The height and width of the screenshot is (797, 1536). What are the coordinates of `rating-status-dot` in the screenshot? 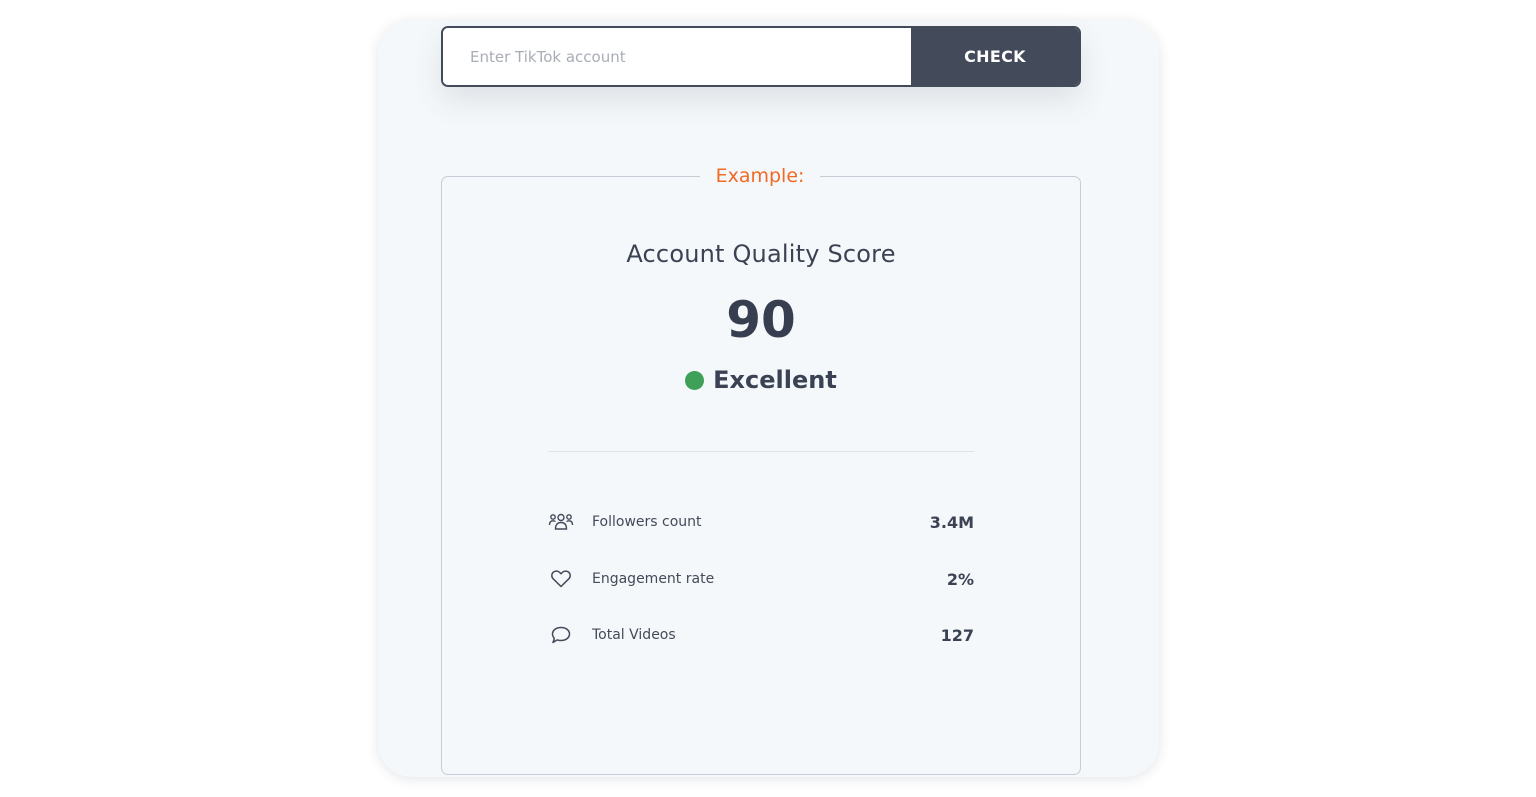 It's located at (695, 380).